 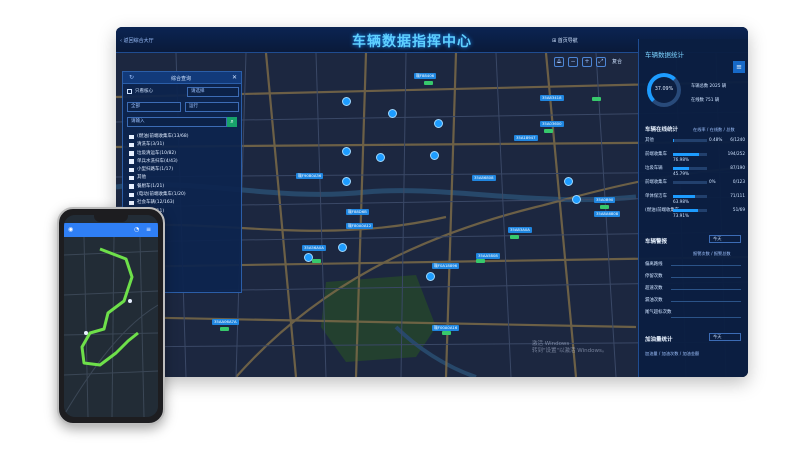 I want to click on vehicle-plate: 赣F00A0A16, so click(x=446, y=328).